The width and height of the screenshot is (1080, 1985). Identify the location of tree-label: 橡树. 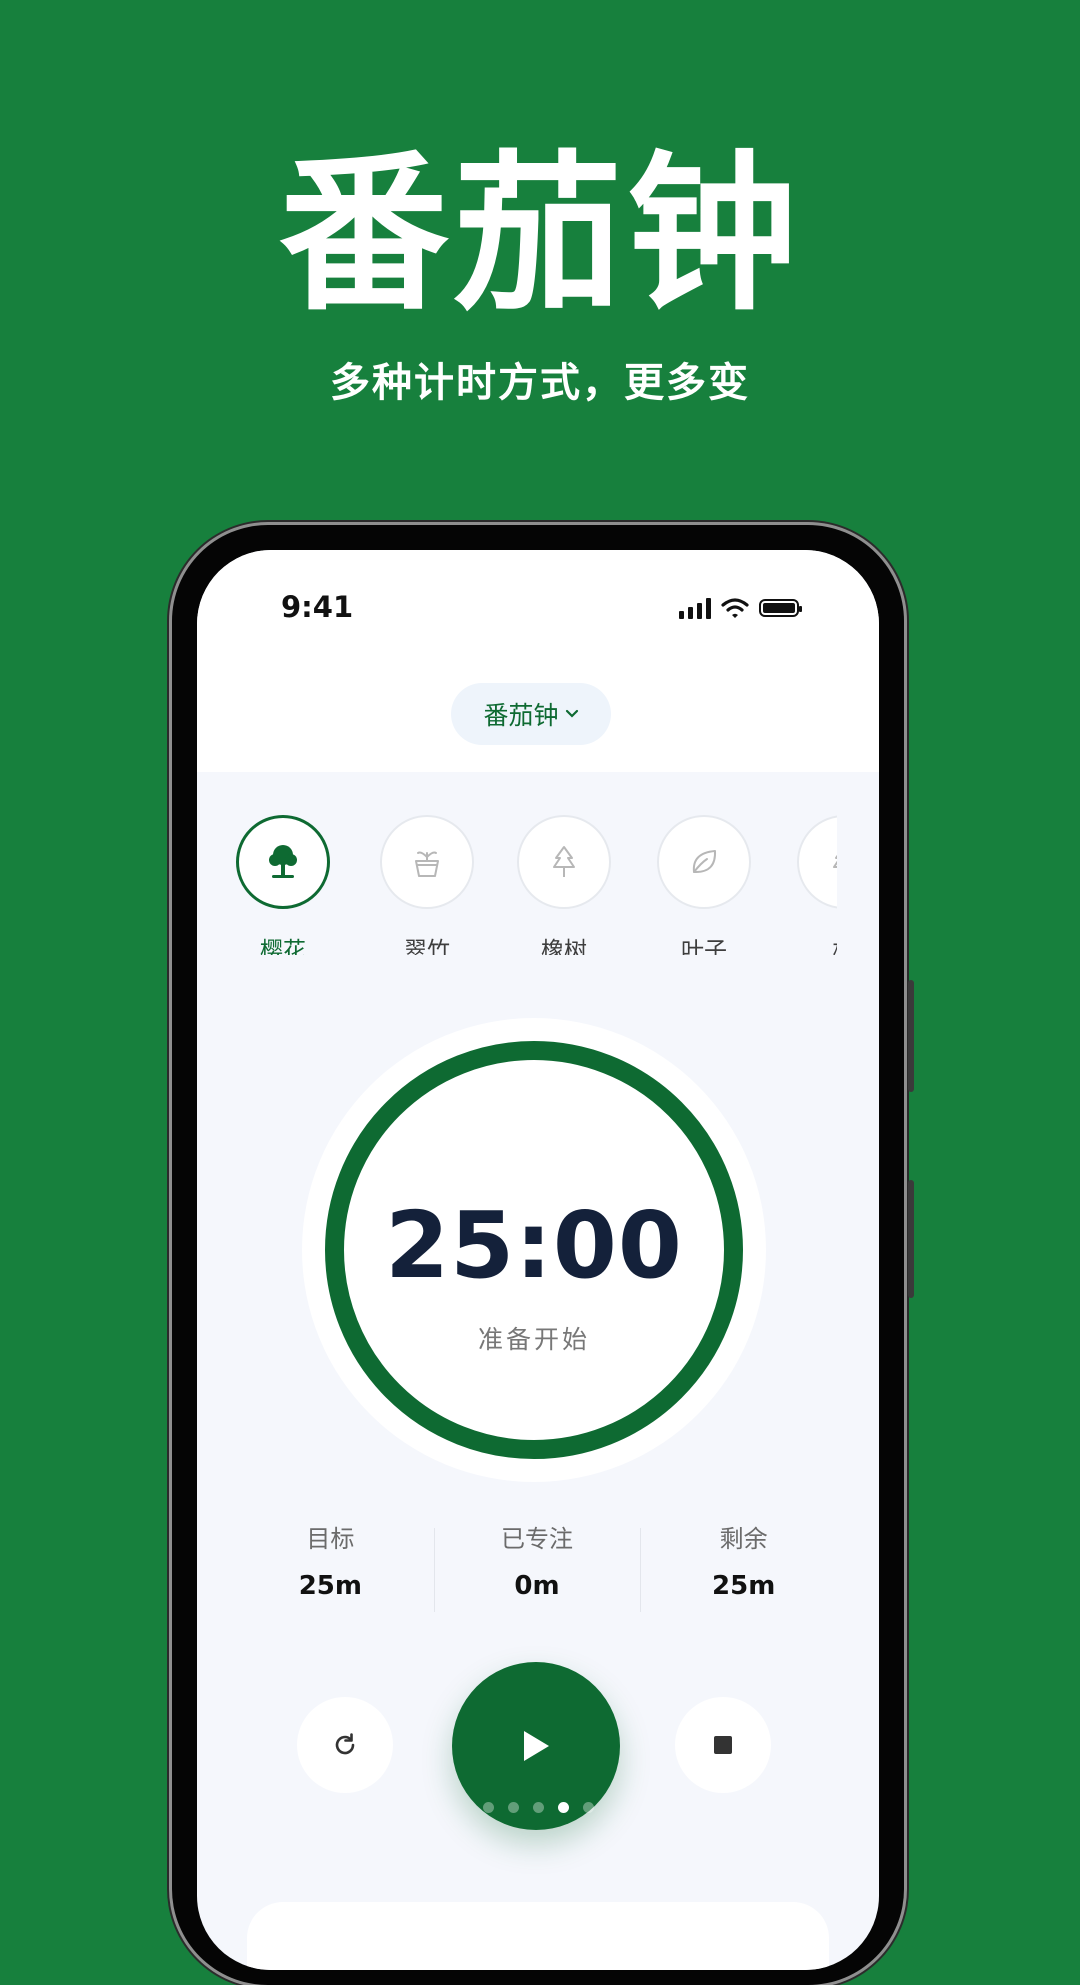
(564, 946).